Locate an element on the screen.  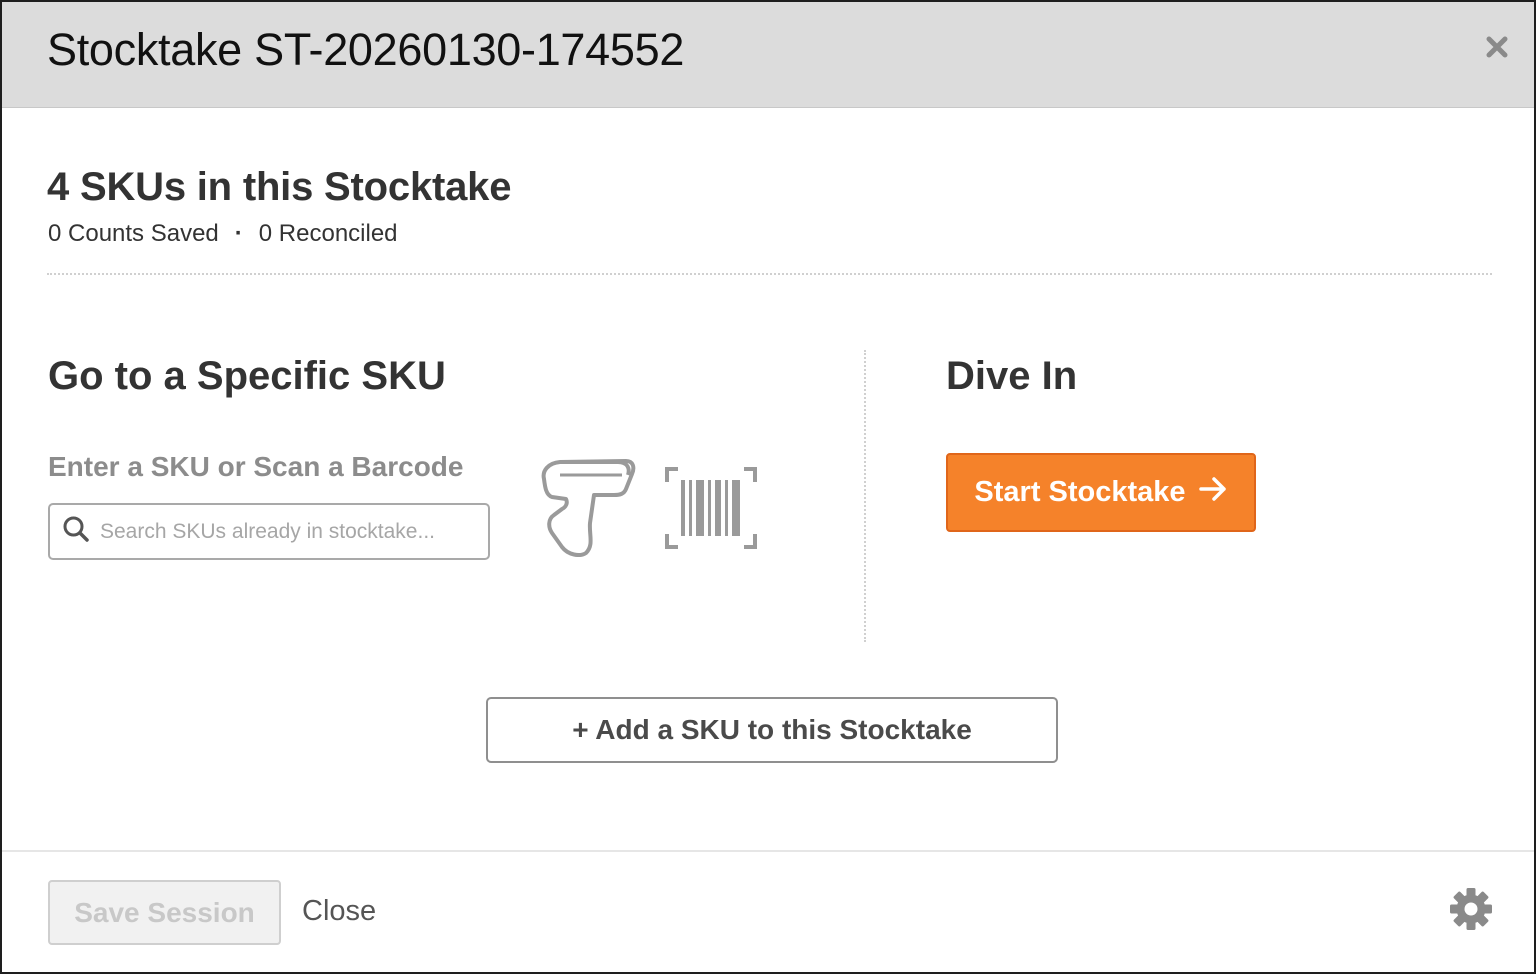
column-divider is located at coordinates (865, 496).